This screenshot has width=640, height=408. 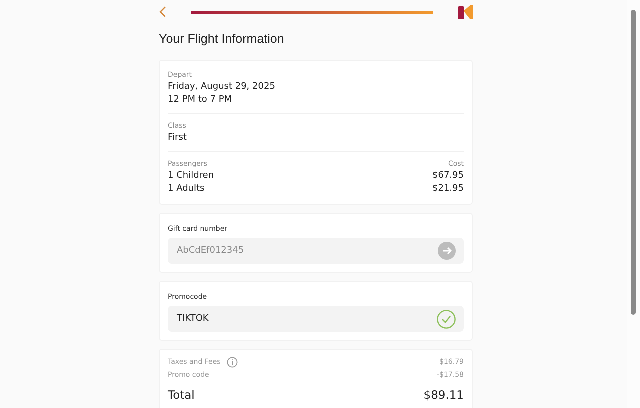 What do you see at coordinates (316, 319) in the screenshot?
I see `promocode-field: TIKTOK` at bounding box center [316, 319].